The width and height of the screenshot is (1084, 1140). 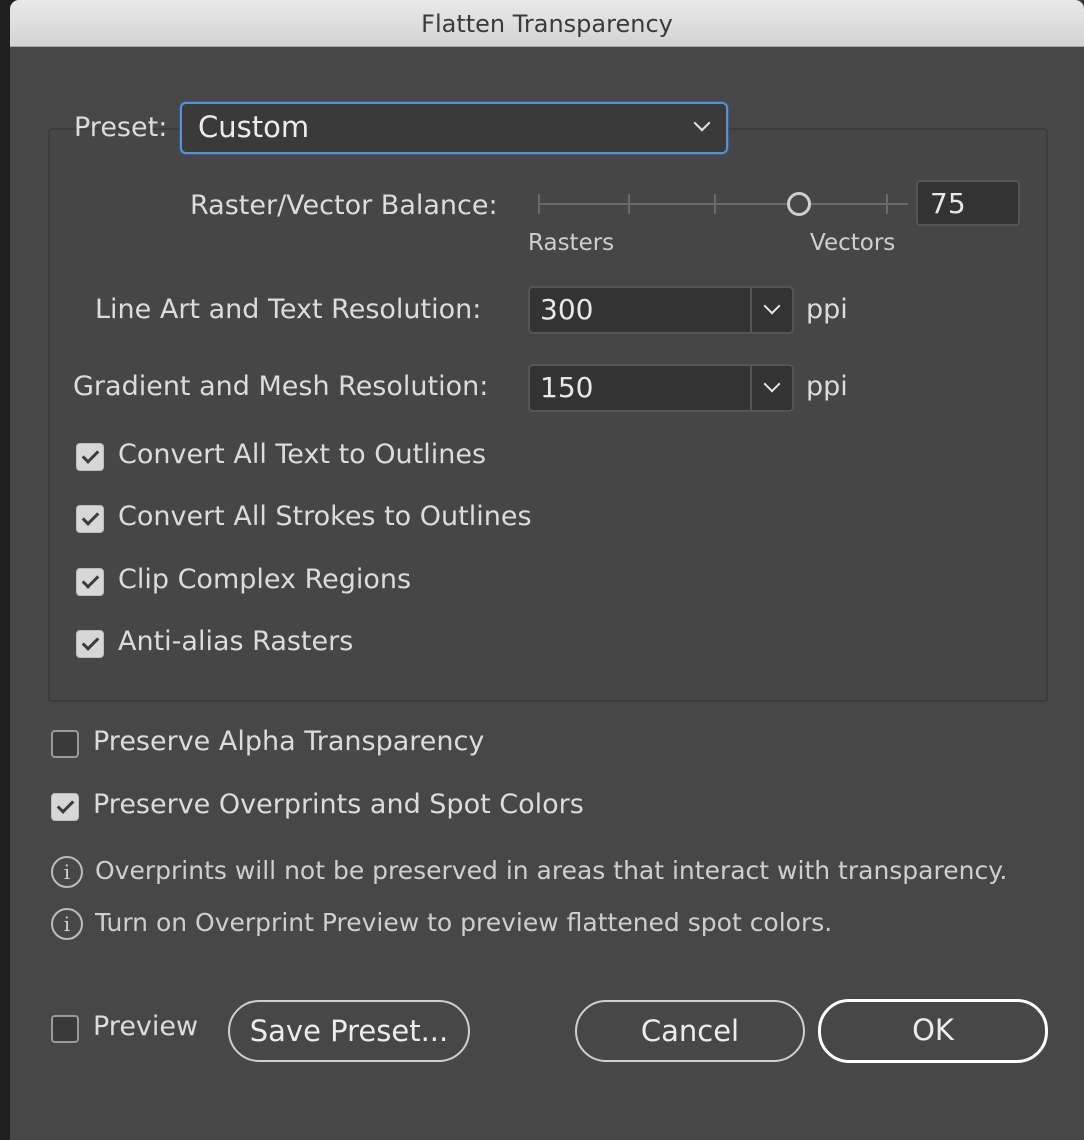 I want to click on line-art-resolution-combo: 300, so click(x=661, y=310).